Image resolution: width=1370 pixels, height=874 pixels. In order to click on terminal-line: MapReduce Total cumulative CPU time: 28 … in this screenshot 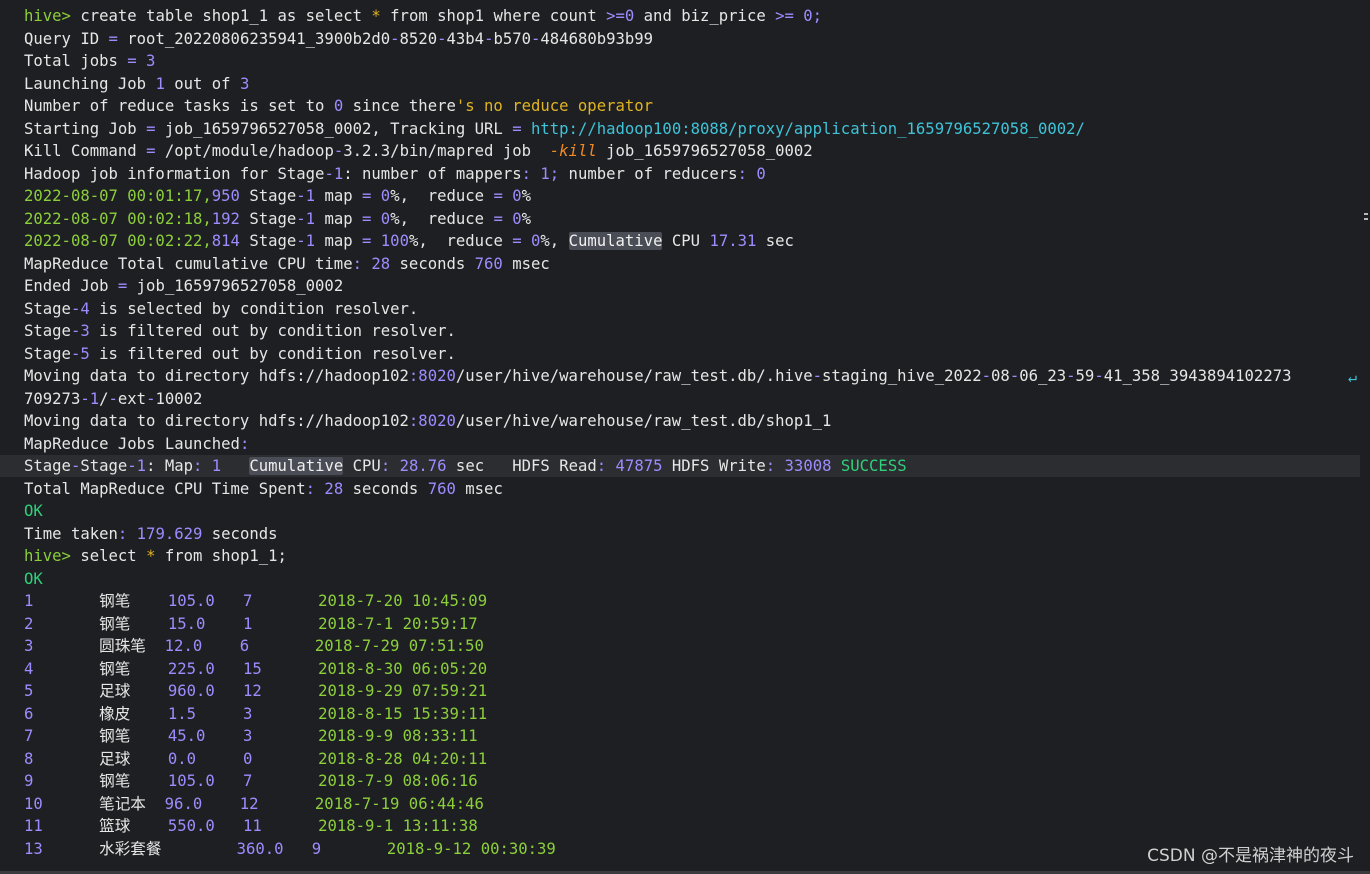, I will do `click(287, 264)`.